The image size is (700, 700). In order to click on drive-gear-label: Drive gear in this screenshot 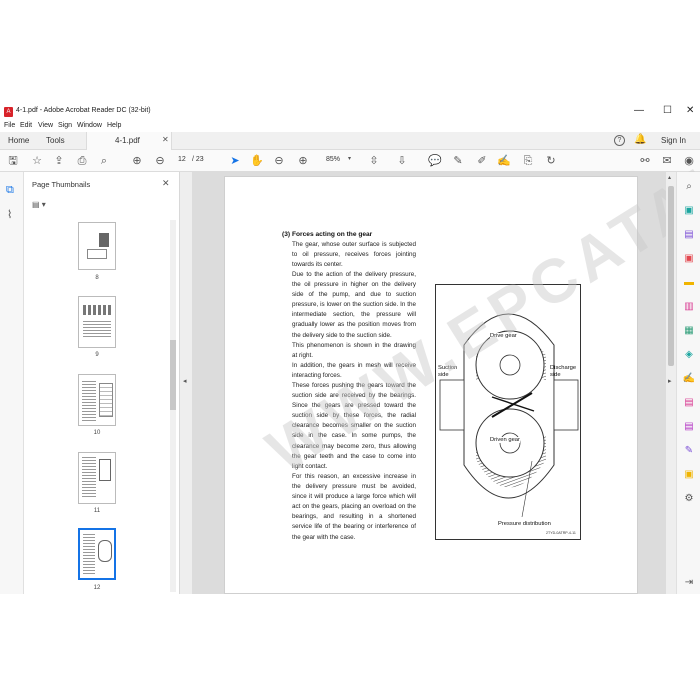, I will do `click(503, 336)`.